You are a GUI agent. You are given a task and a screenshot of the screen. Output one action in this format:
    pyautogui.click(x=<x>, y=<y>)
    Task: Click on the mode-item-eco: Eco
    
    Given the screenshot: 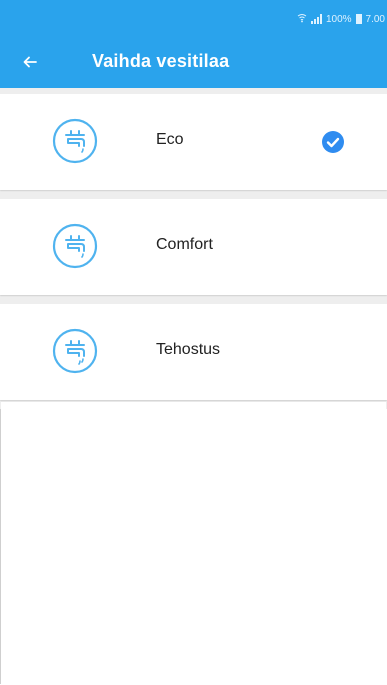 What is the action you would take?
    pyautogui.click(x=193, y=142)
    